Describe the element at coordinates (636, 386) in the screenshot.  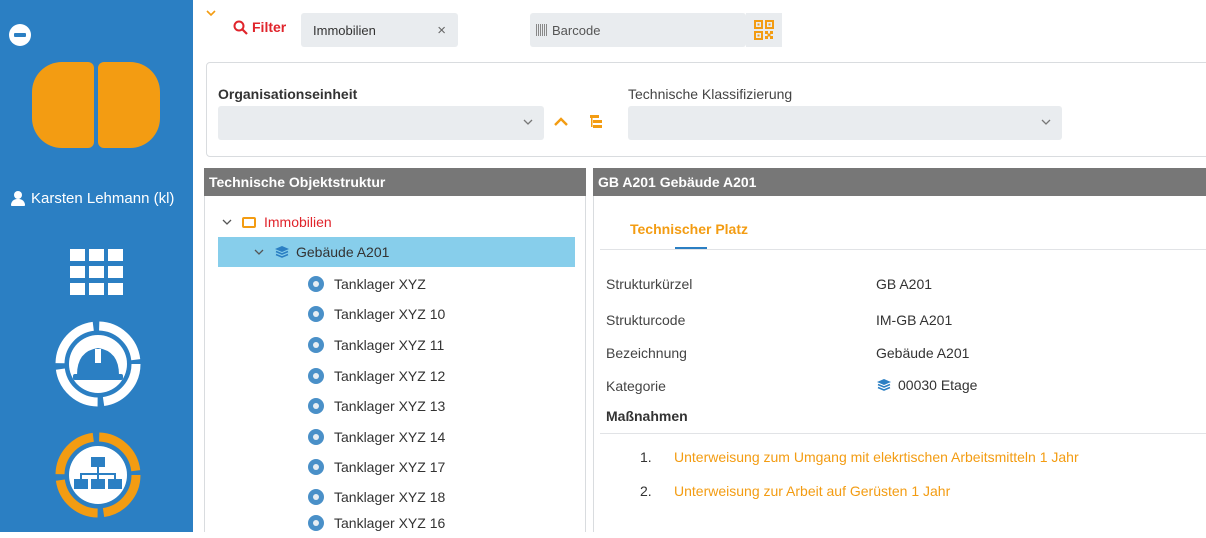
I see `field-label: Kategorie` at that location.